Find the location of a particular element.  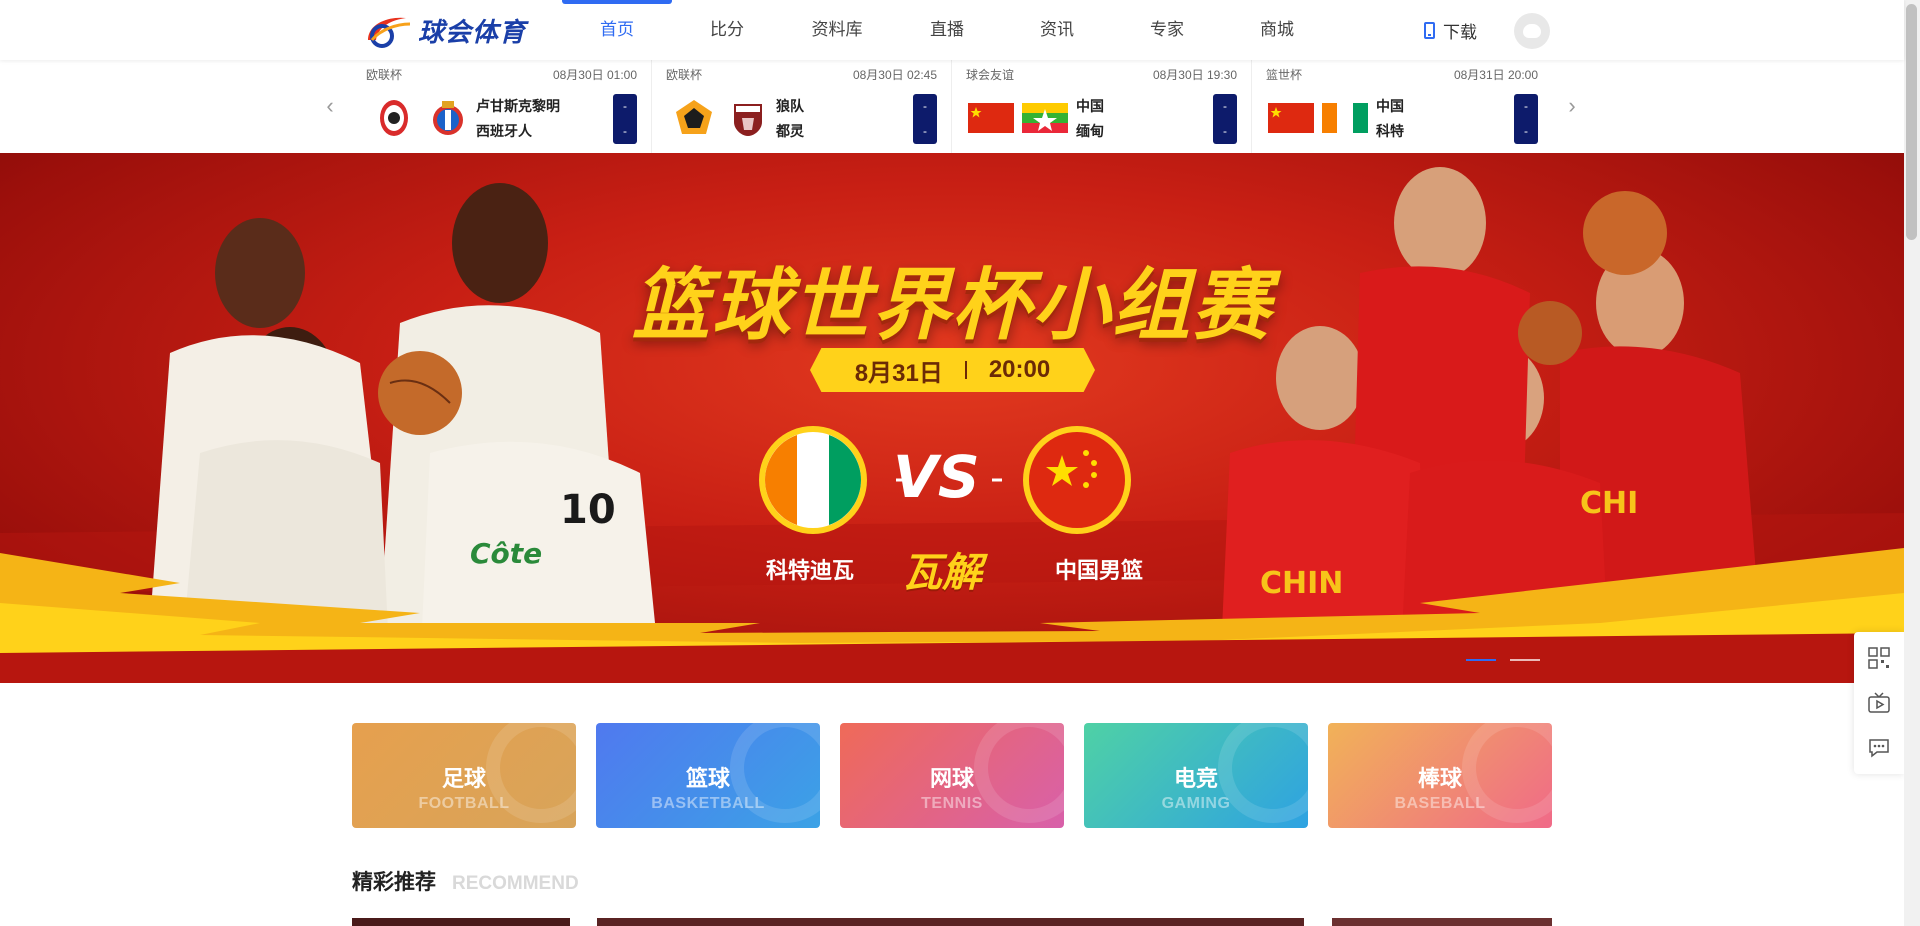

avatar-face-icon is located at coordinates (1532, 31).